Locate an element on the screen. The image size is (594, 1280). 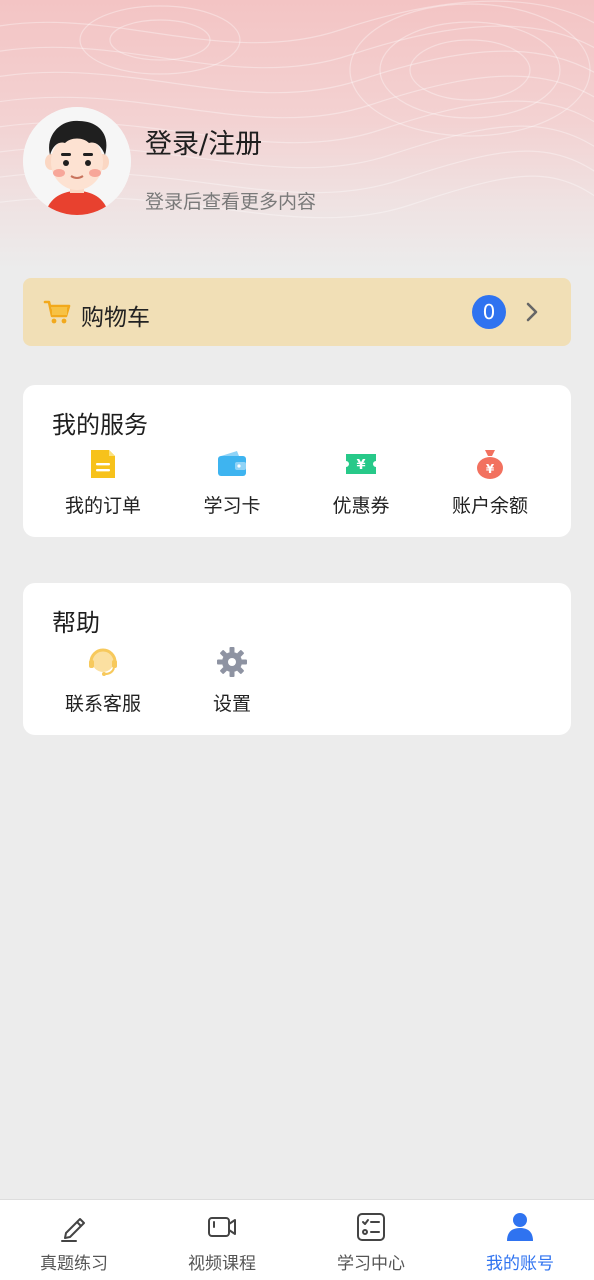
login-register-link: 登录/注册 is located at coordinates (203, 141).